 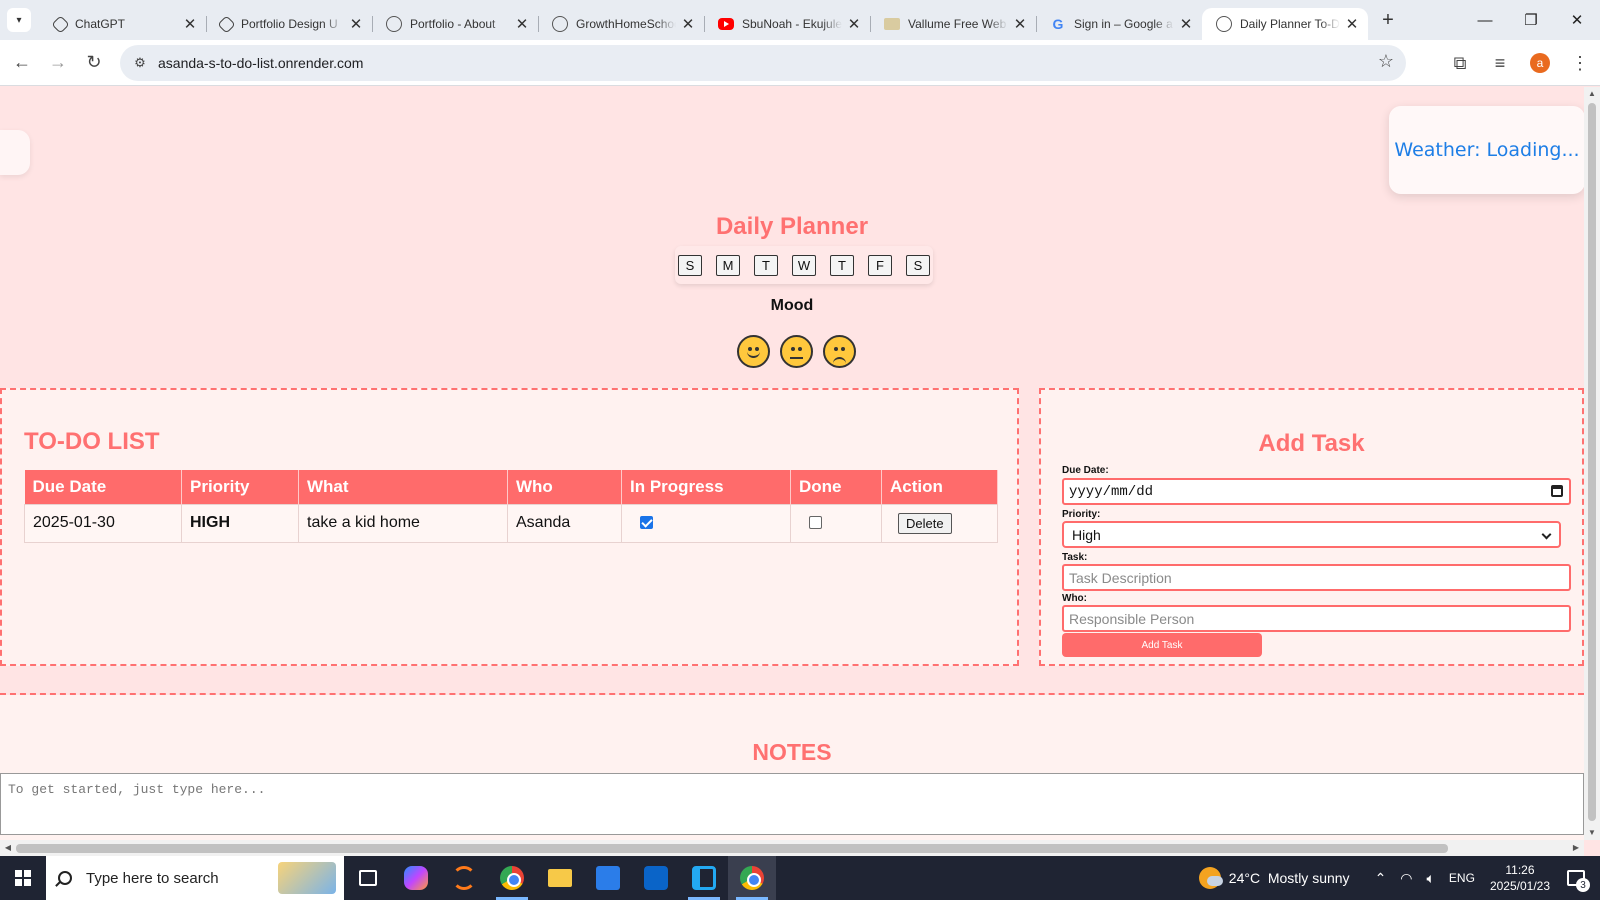 What do you see at coordinates (1311, 534) in the screenshot?
I see `priority-select: High` at bounding box center [1311, 534].